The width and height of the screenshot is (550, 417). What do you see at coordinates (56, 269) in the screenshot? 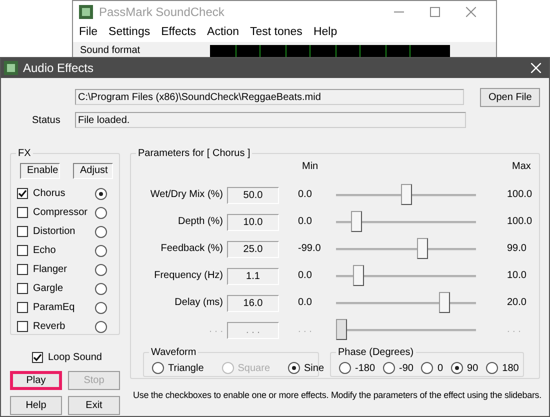
I see `effect-checkbox: Flanger` at bounding box center [56, 269].